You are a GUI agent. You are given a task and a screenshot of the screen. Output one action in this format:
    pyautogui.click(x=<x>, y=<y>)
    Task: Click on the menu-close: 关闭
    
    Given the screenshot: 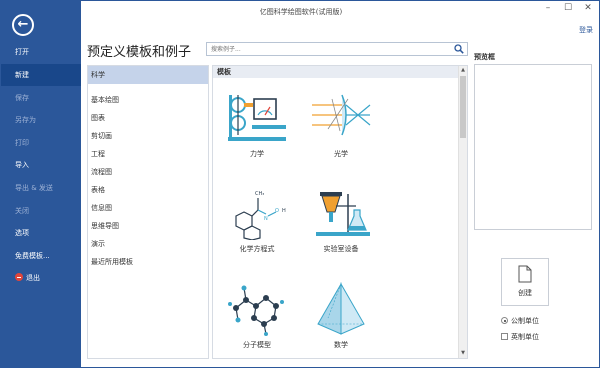 What is the action you would take?
    pyautogui.click(x=41, y=211)
    